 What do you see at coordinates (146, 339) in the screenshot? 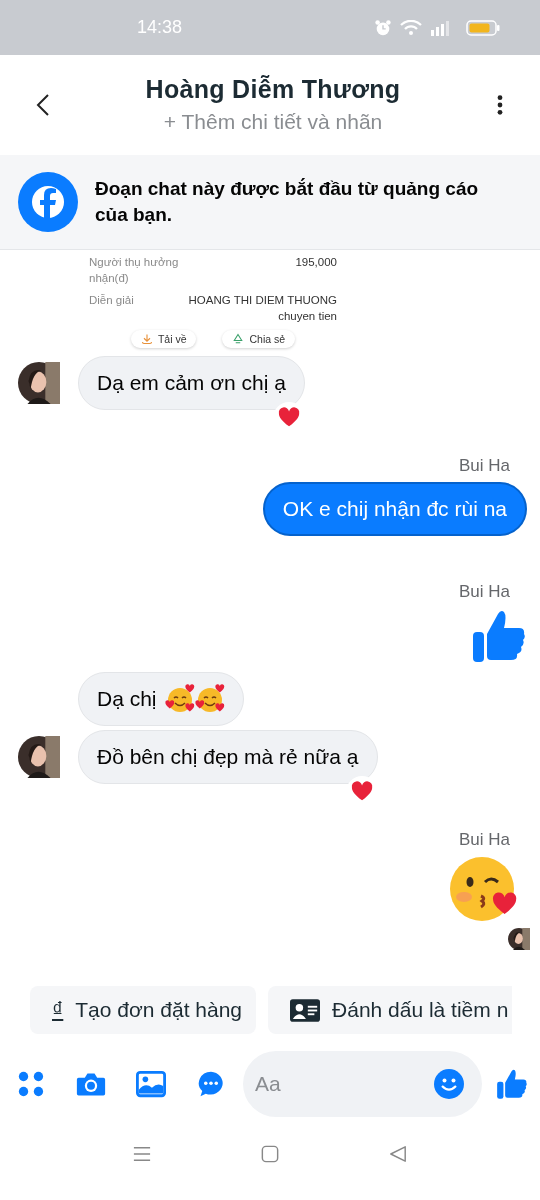
I see `download-icon` at bounding box center [146, 339].